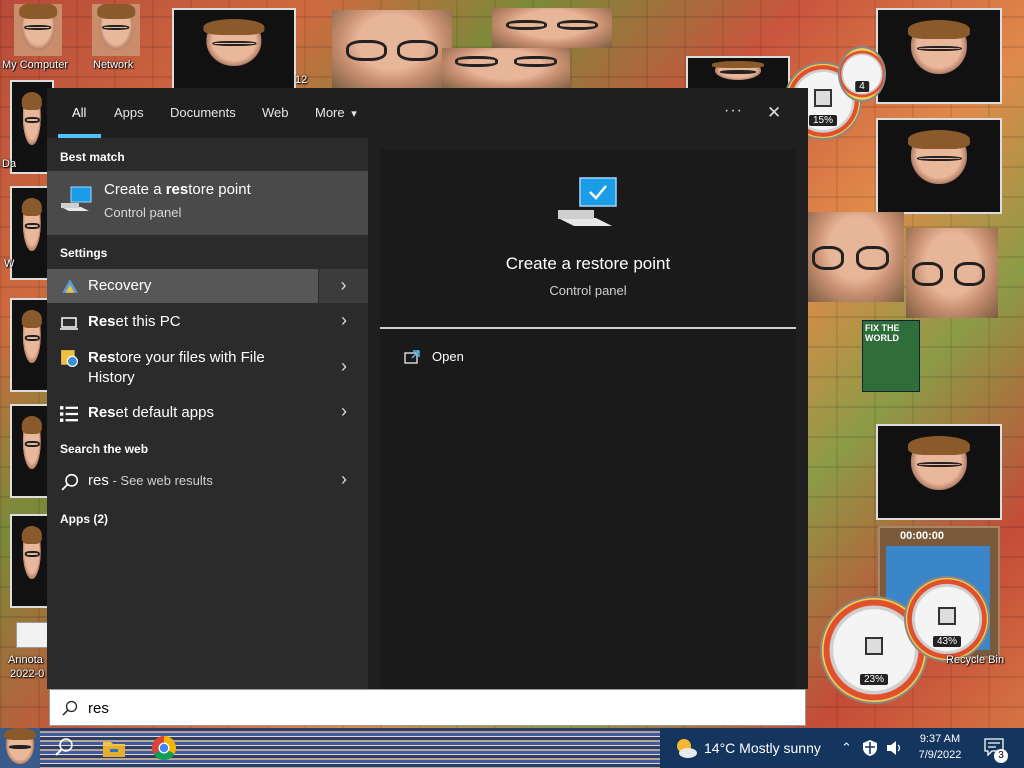 This screenshot has height=768, width=1024. Describe the element at coordinates (207, 286) in the screenshot. I see `settings-item-recovery: Recovery ›` at that location.